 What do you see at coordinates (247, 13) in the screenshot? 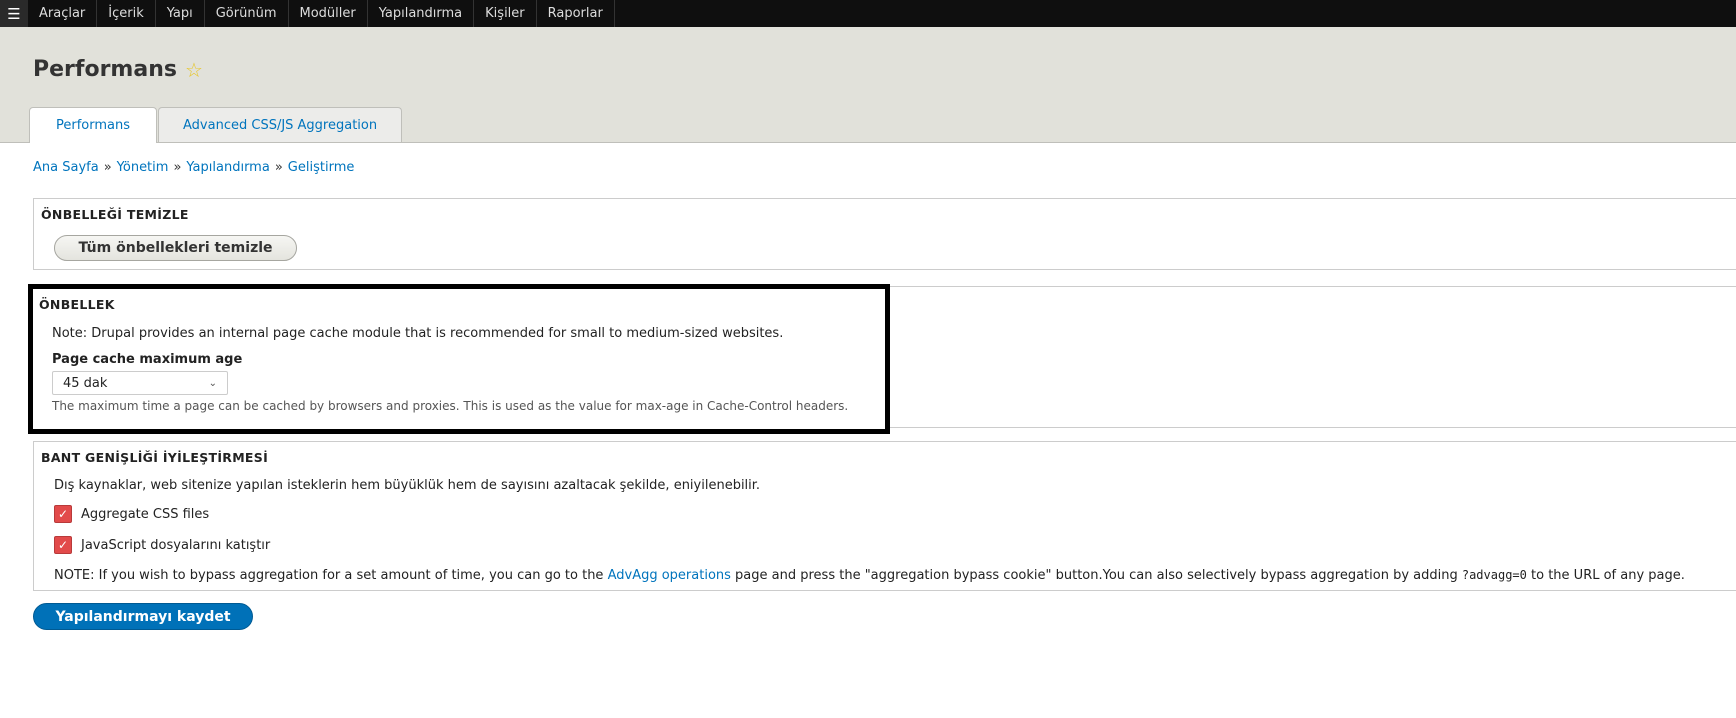
I see `toolbar-item-gorunum: Görünüm` at bounding box center [247, 13].